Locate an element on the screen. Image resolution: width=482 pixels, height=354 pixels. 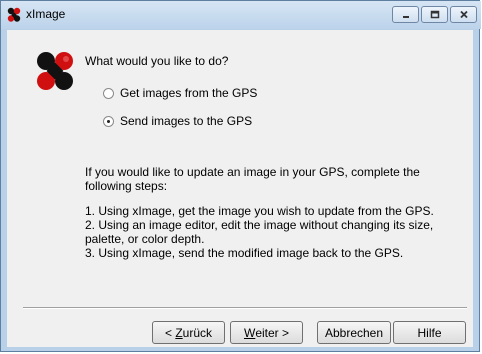
maximize-icon is located at coordinates (434, 14).